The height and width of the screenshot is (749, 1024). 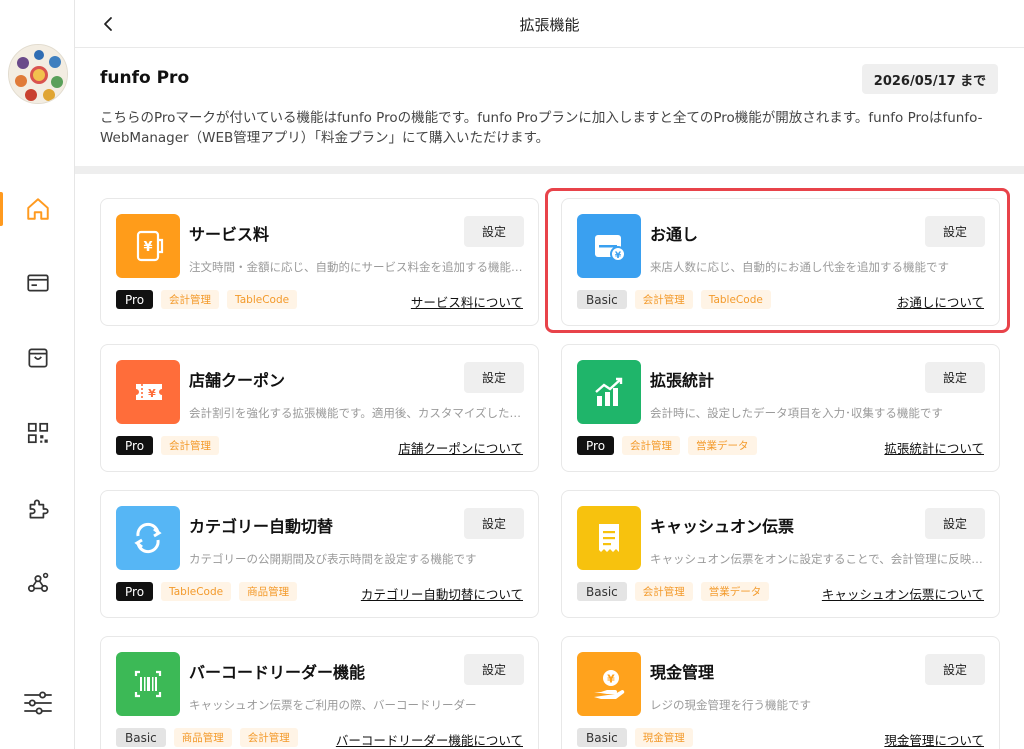 I want to click on service-fee-icon: ¥, so click(x=148, y=246).